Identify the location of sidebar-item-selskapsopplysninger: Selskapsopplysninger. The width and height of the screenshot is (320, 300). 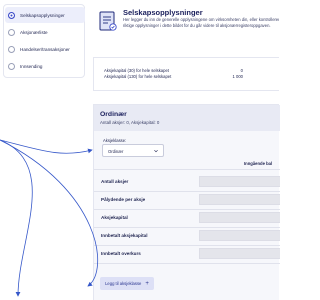
(45, 15).